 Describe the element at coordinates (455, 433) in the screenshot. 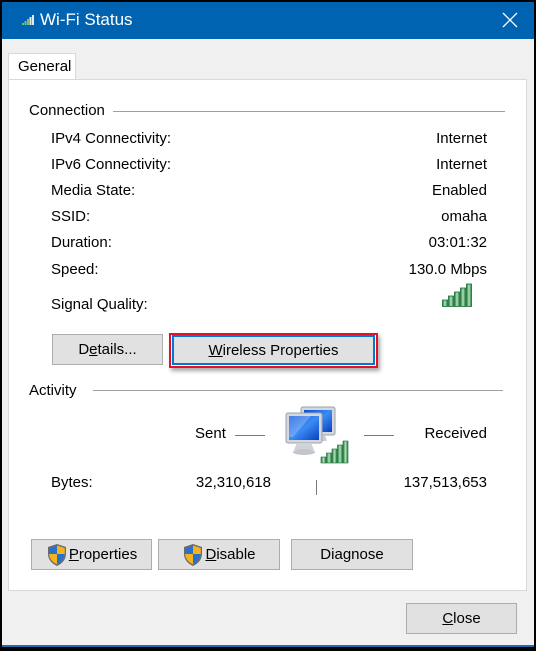

I see `received-label: Received` at that location.